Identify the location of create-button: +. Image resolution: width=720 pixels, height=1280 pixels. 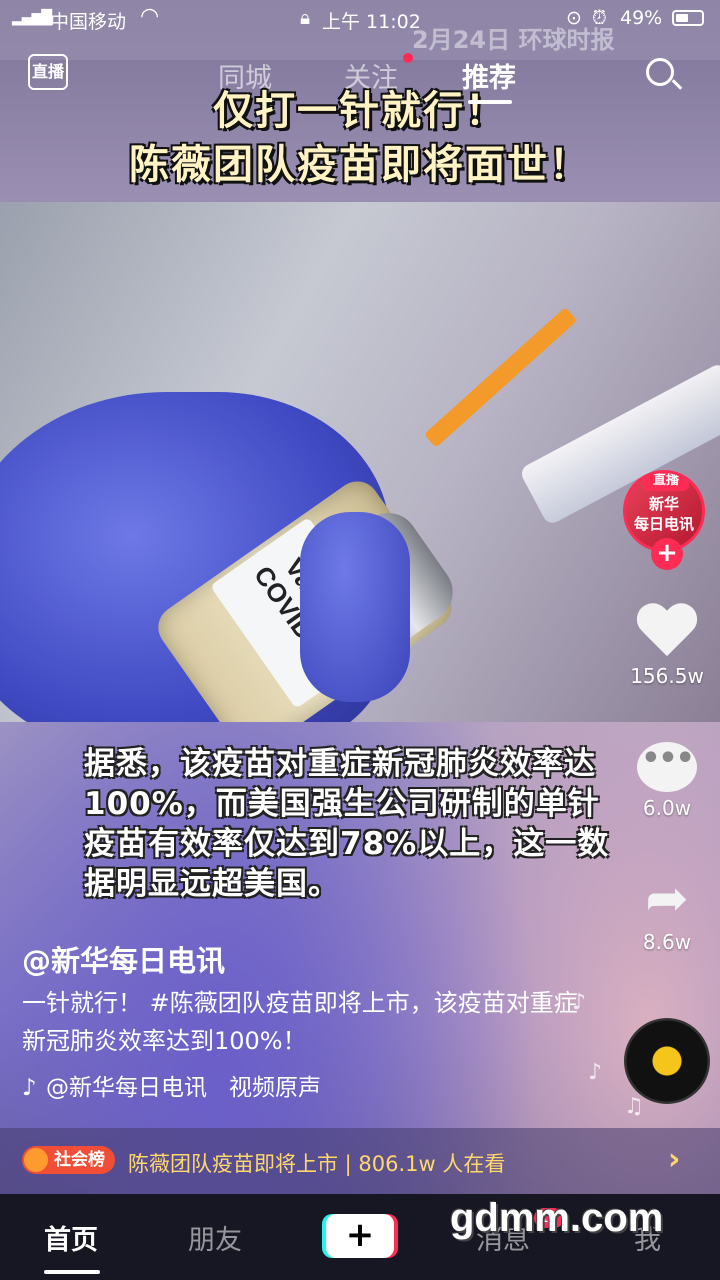
(360, 1236).